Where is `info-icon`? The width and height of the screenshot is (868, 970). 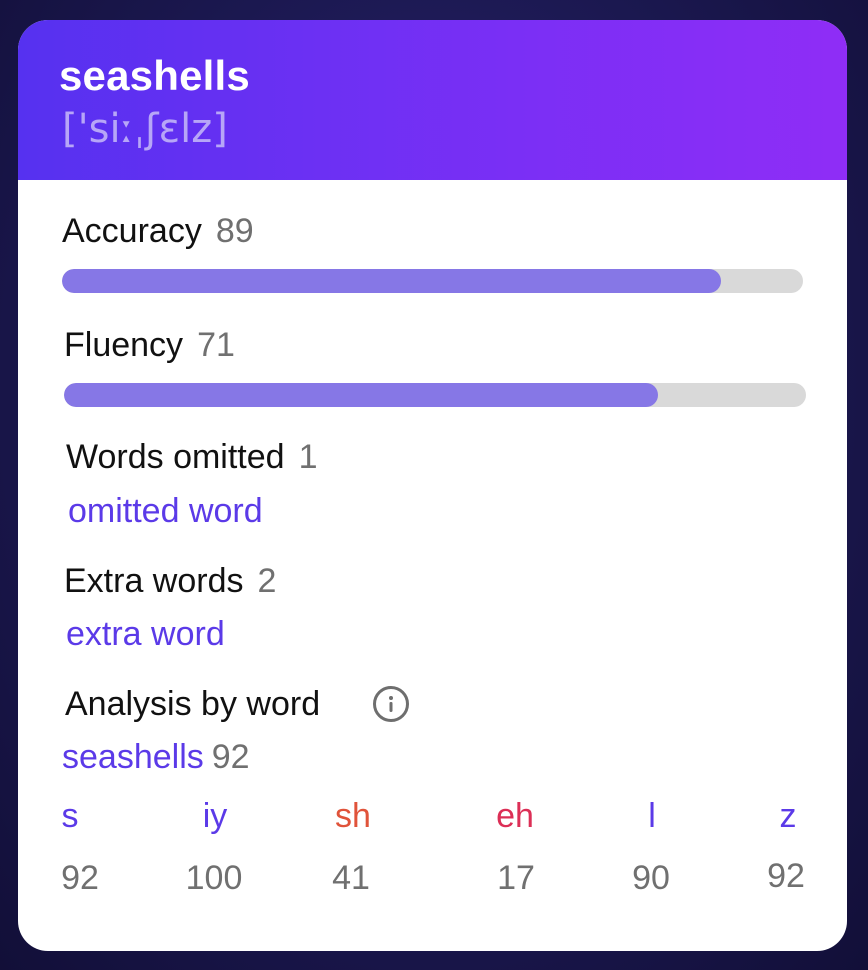 info-icon is located at coordinates (391, 704).